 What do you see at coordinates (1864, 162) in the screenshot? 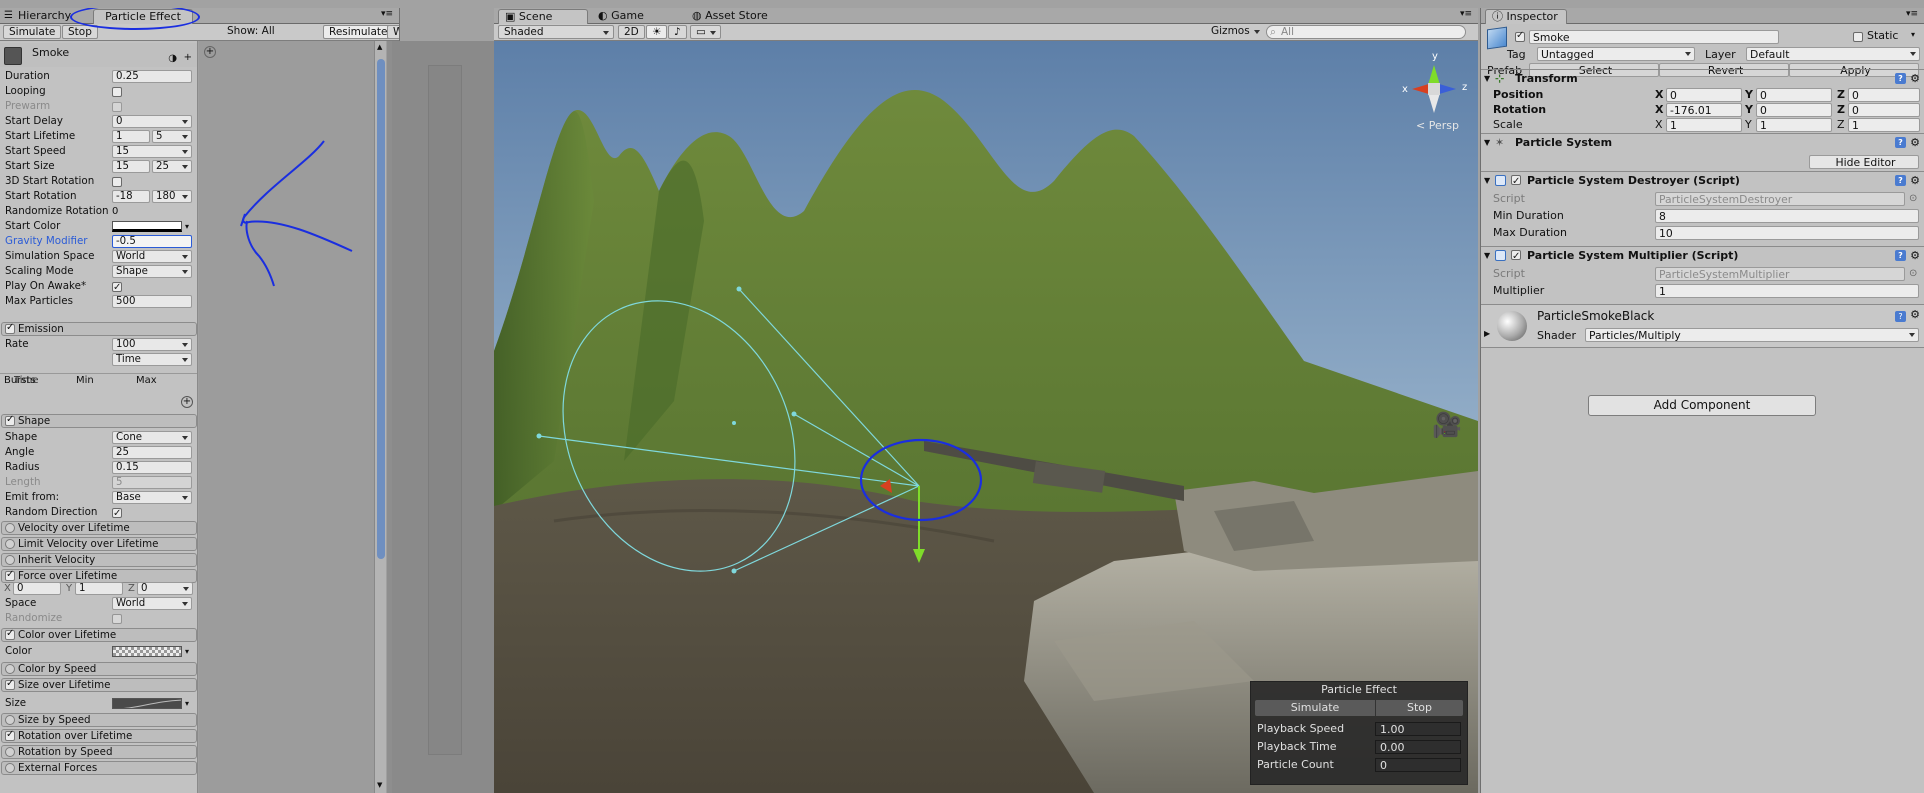
I see `hide-editor-button: Hide Editor` at bounding box center [1864, 162].